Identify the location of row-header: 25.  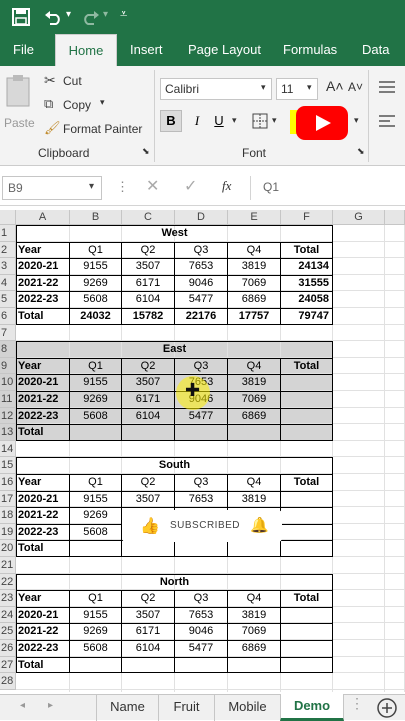
(8, 631).